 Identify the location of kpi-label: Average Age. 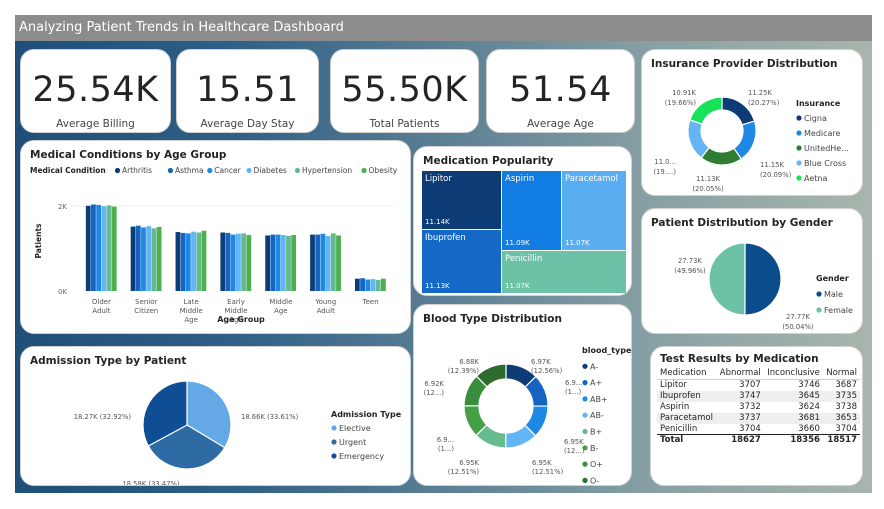
(560, 124).